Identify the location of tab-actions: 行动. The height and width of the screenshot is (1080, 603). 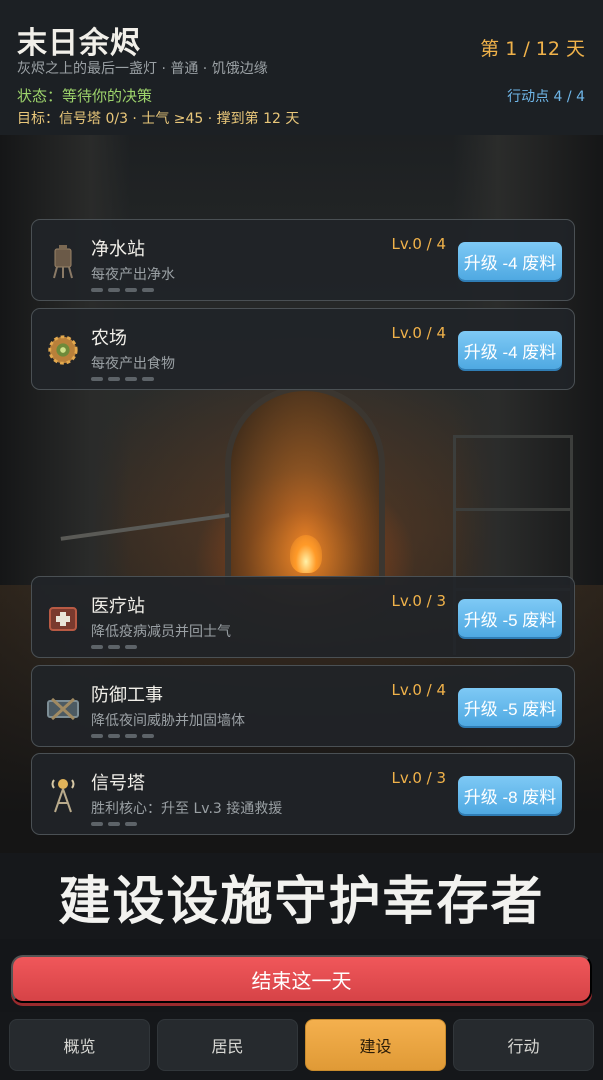
(523, 1045).